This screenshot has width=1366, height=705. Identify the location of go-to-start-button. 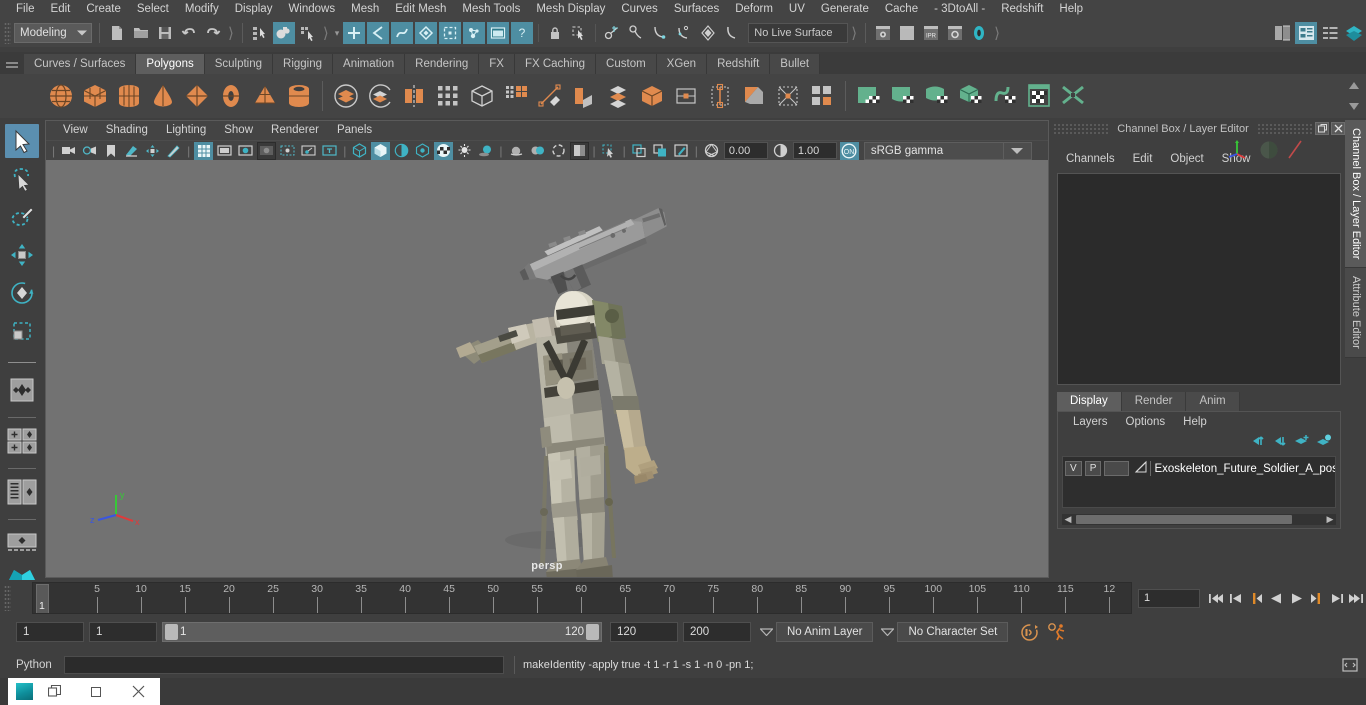
(1216, 598).